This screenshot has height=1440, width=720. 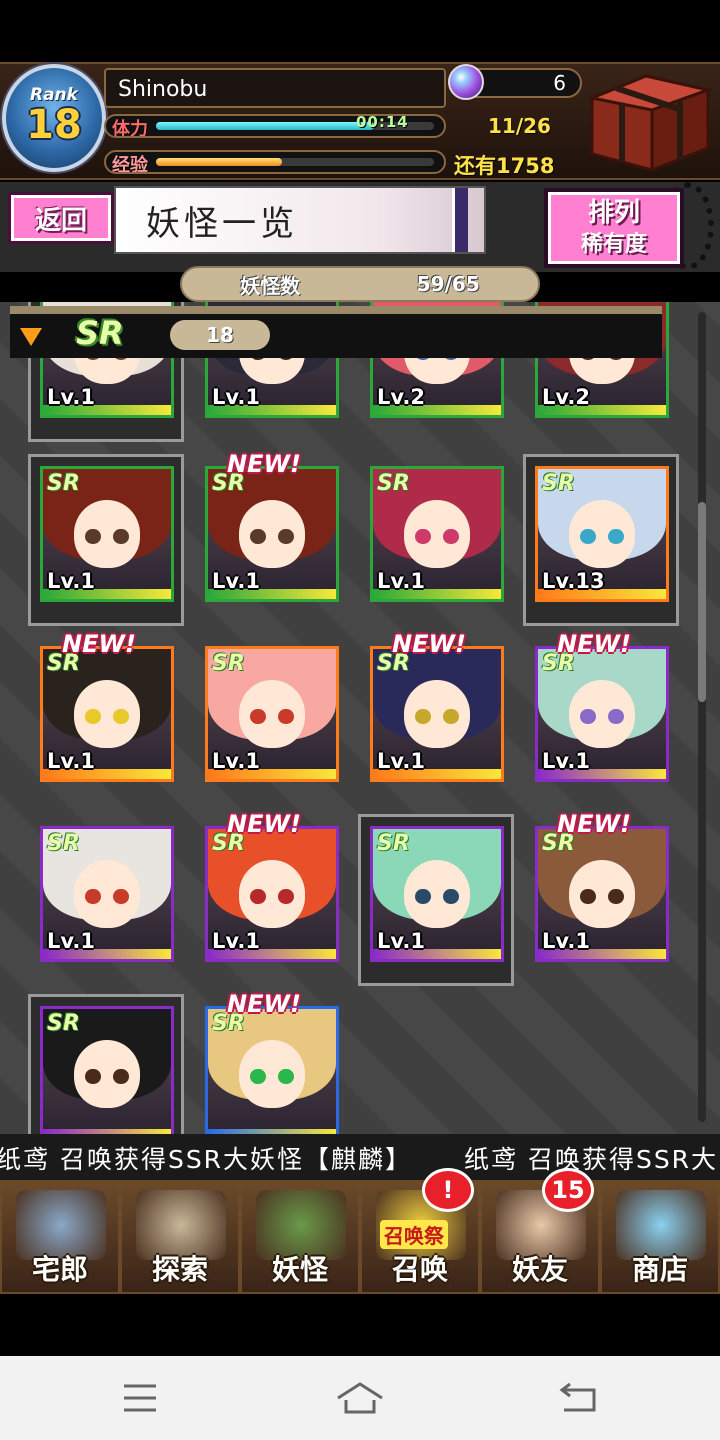 What do you see at coordinates (519, 126) in the screenshot?
I see `stamina-count: 11/26` at bounding box center [519, 126].